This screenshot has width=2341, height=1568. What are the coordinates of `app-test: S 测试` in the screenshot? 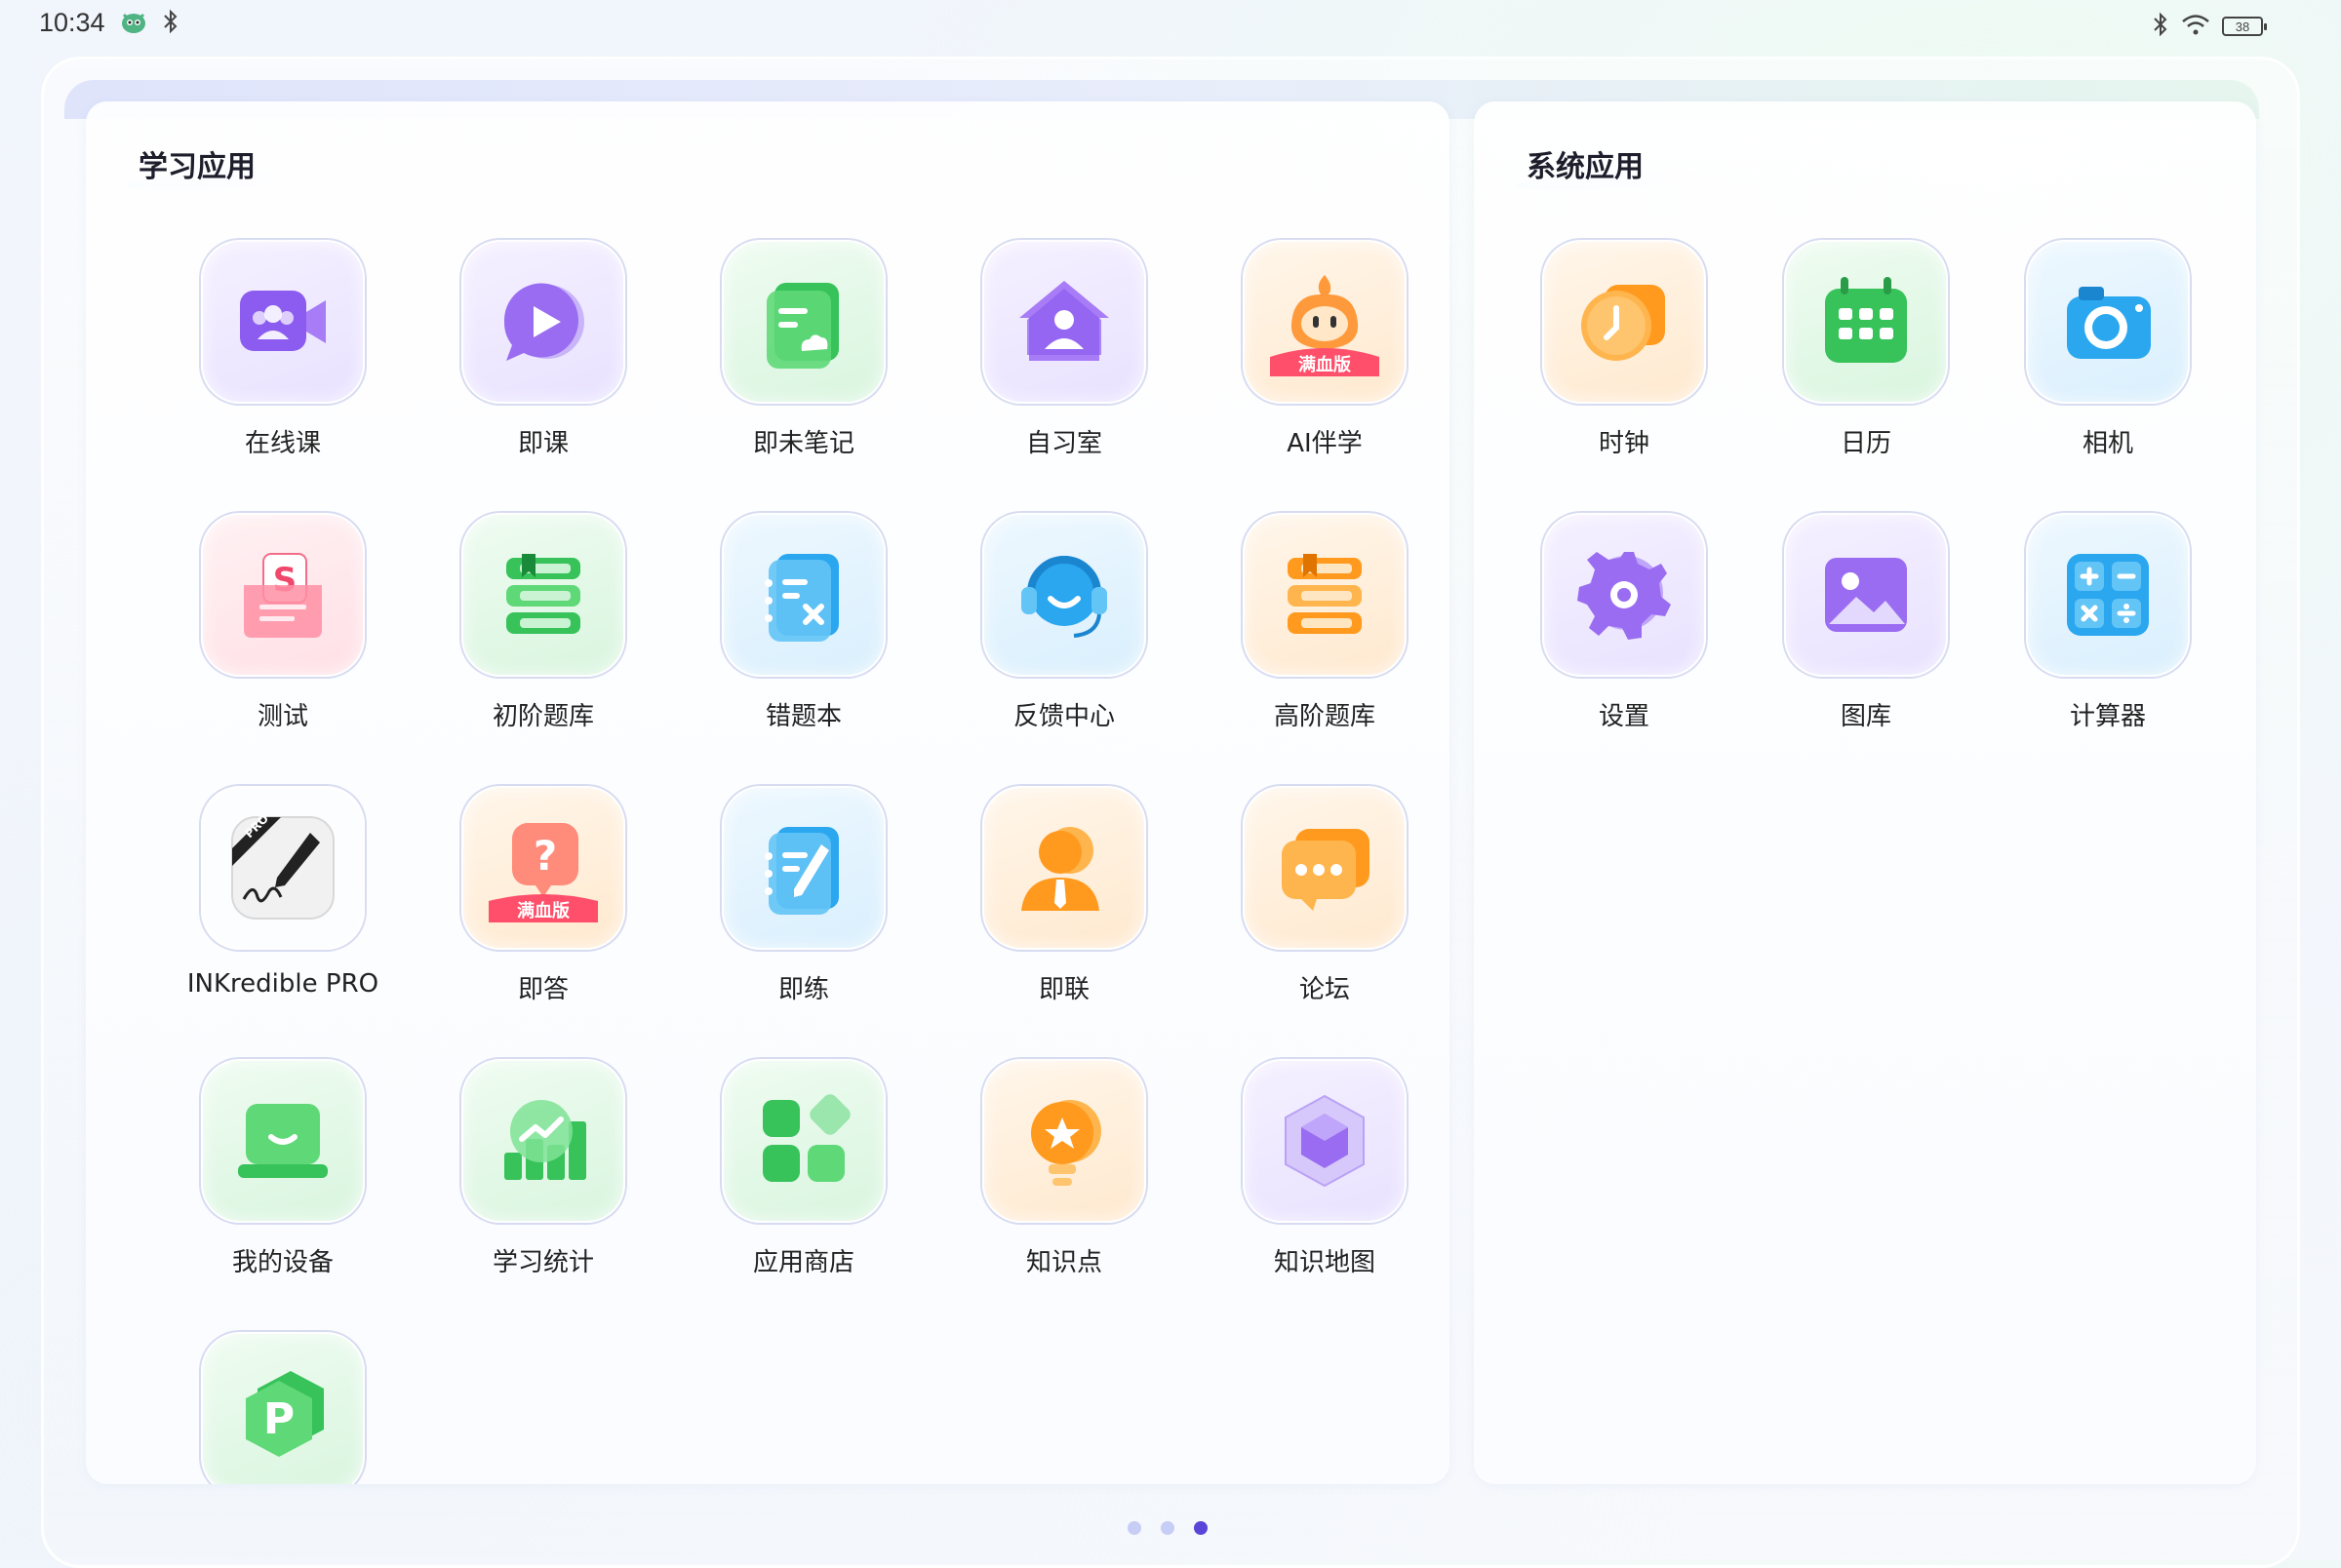 It's located at (271, 630).